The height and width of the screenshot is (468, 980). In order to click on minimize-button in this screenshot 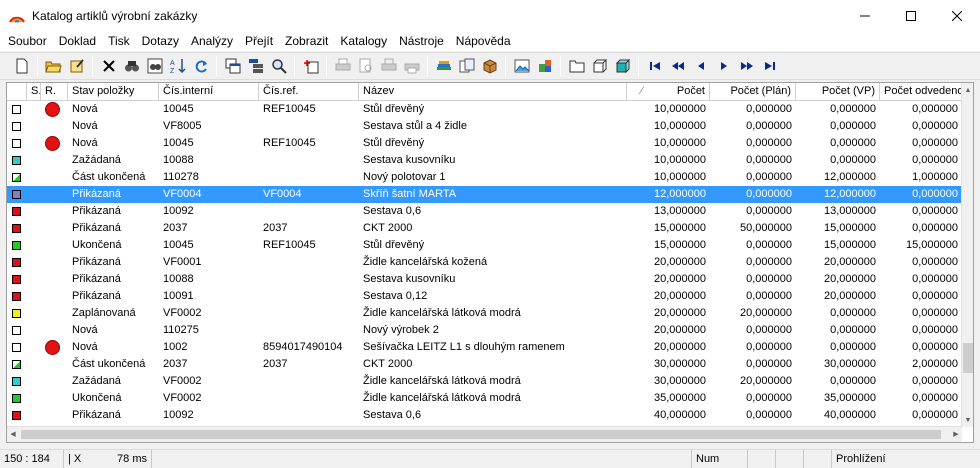, I will do `click(865, 15)`.